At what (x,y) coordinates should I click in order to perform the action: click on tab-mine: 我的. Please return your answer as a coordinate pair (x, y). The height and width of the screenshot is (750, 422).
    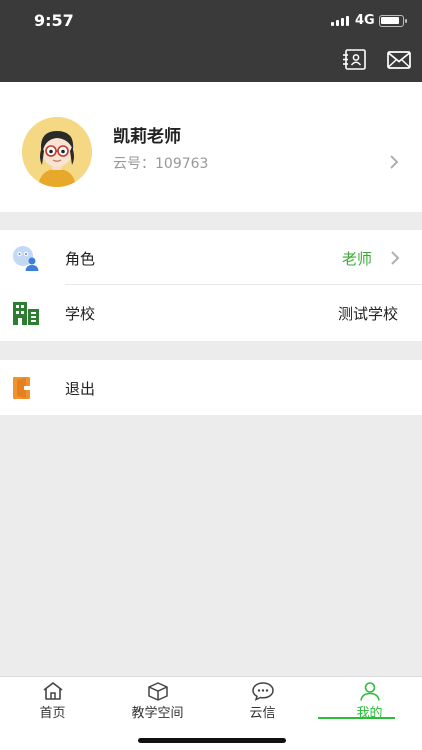
    Looking at the image, I should click on (369, 699).